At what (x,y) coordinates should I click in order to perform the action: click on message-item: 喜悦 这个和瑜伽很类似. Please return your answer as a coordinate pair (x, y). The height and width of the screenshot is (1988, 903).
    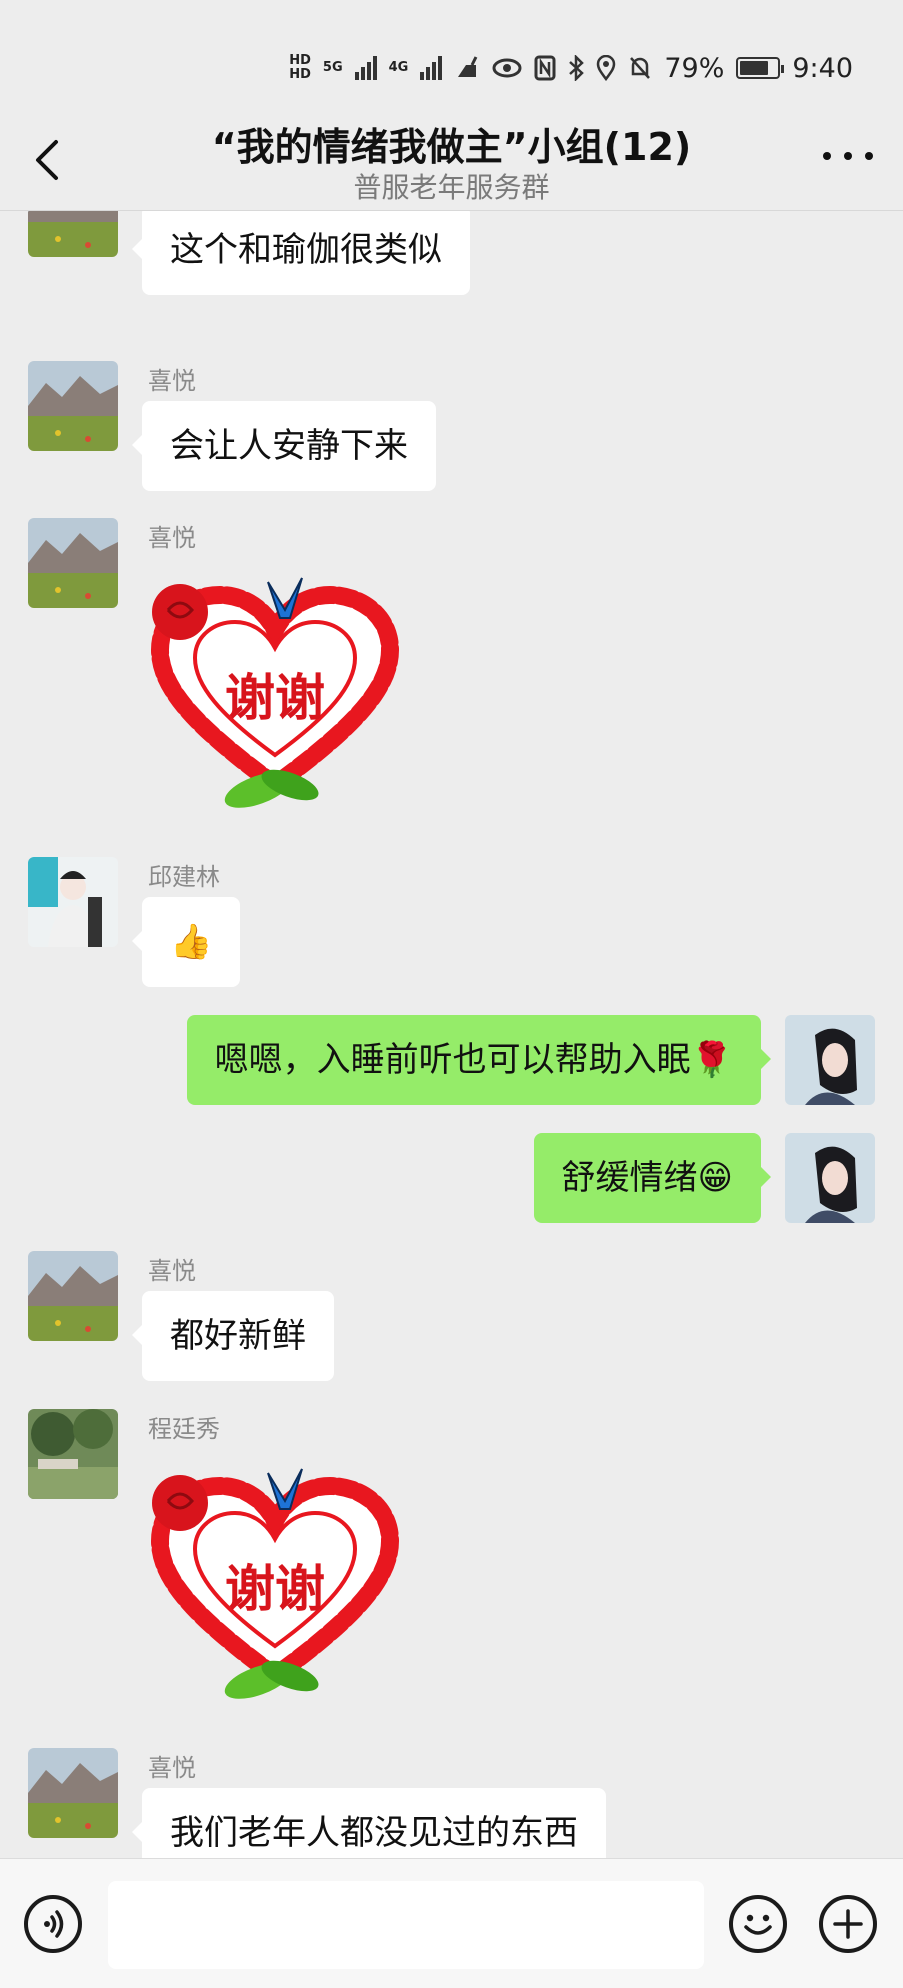
    Looking at the image, I should click on (451, 262).